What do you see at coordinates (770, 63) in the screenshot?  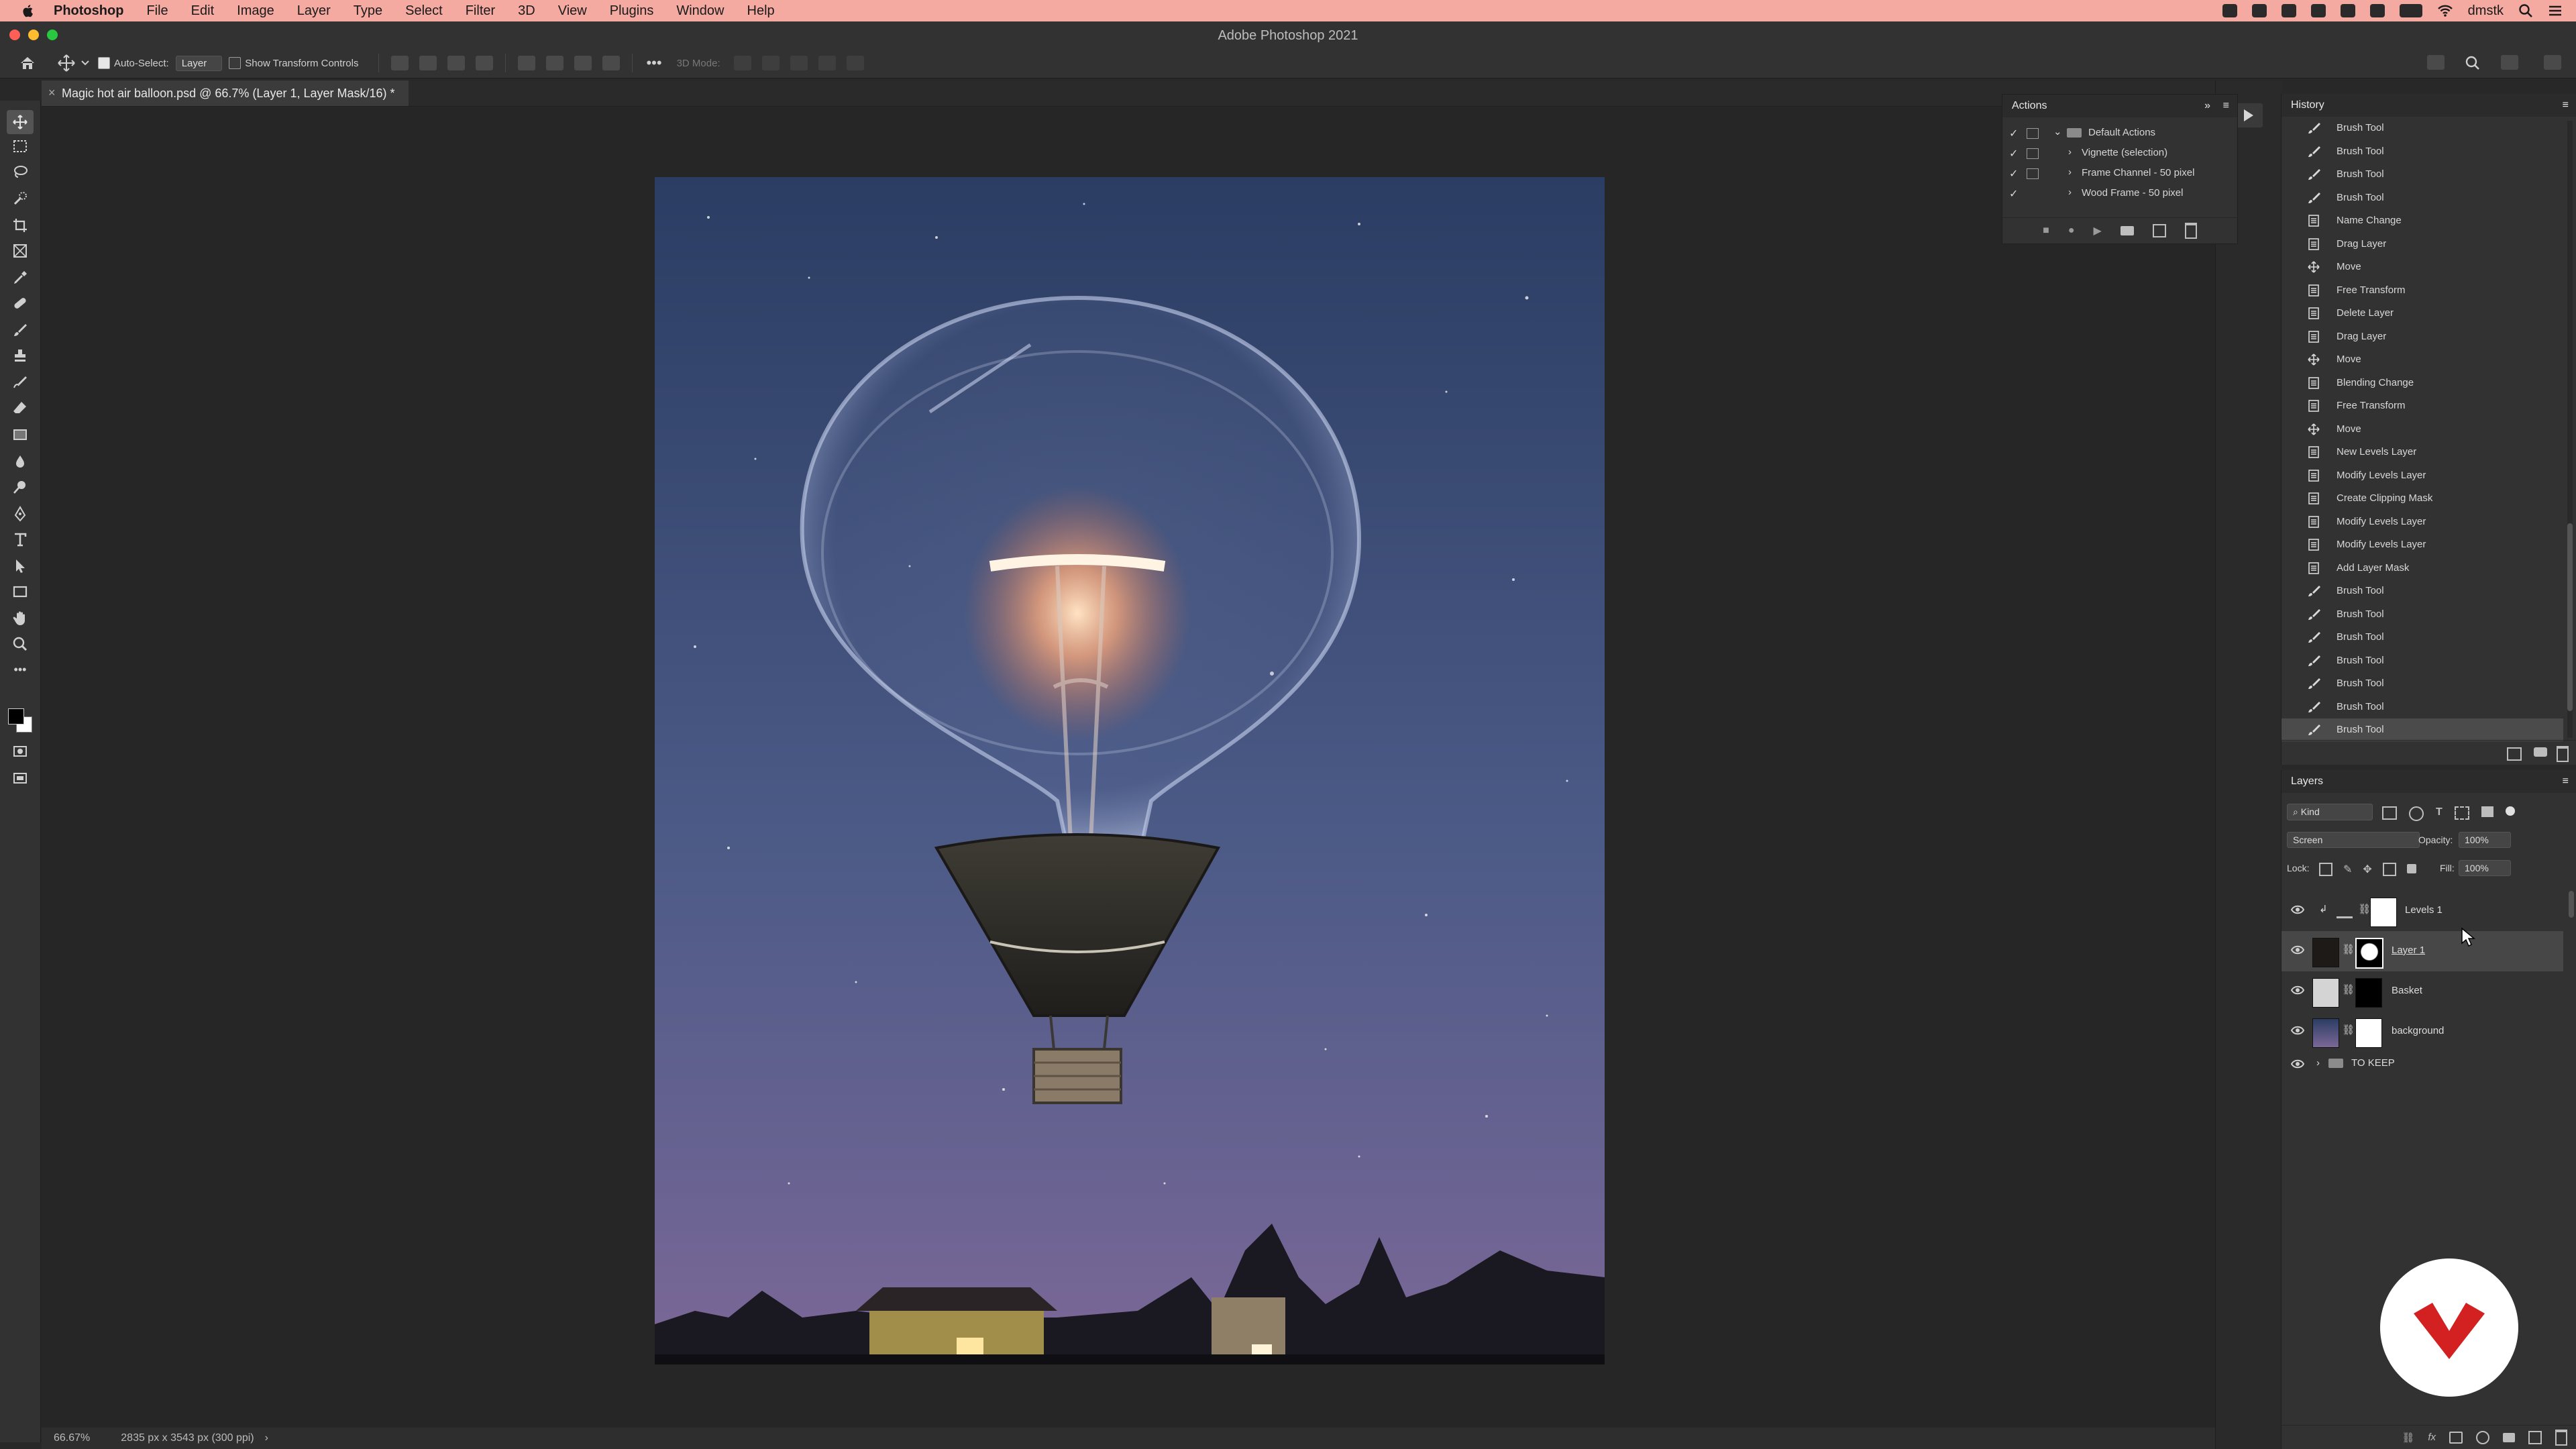 I see `3d-roll-icon` at bounding box center [770, 63].